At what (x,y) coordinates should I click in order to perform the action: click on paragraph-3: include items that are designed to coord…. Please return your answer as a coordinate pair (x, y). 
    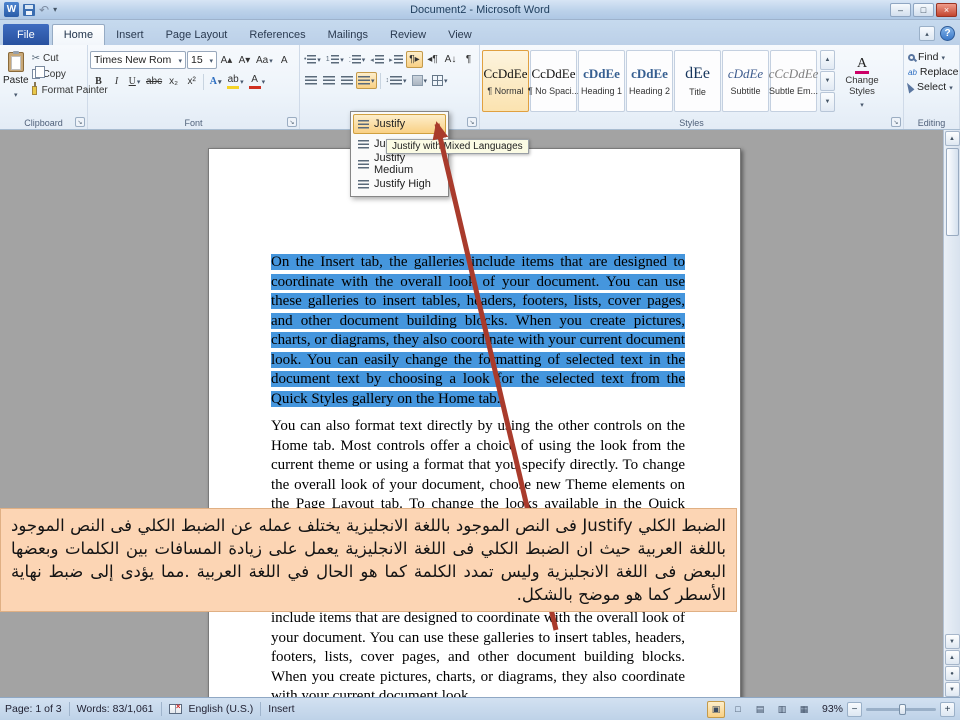
    Looking at the image, I should click on (478, 653).